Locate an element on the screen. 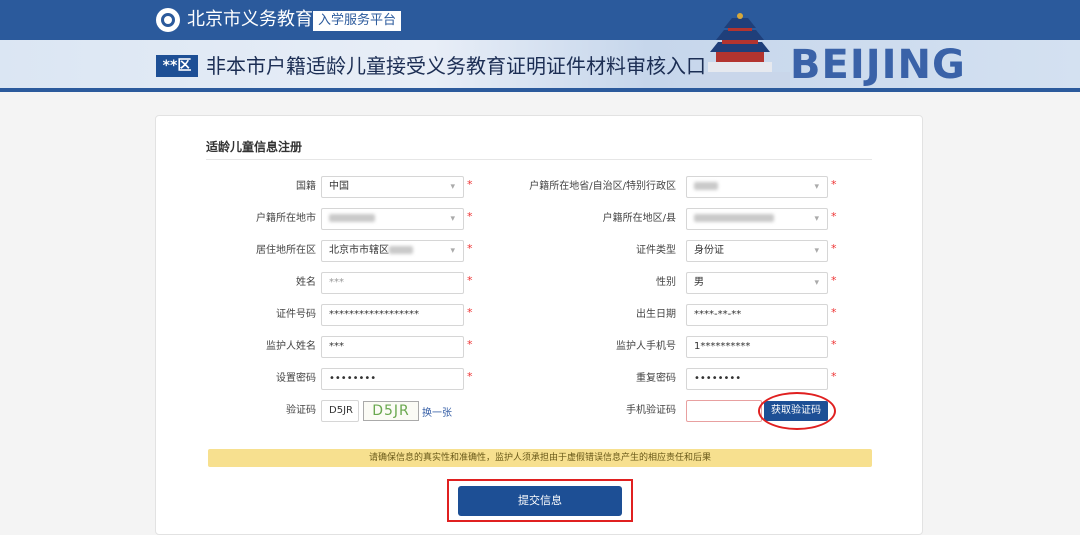 The width and height of the screenshot is (1080, 535). gender-select: 男 is located at coordinates (757, 283).